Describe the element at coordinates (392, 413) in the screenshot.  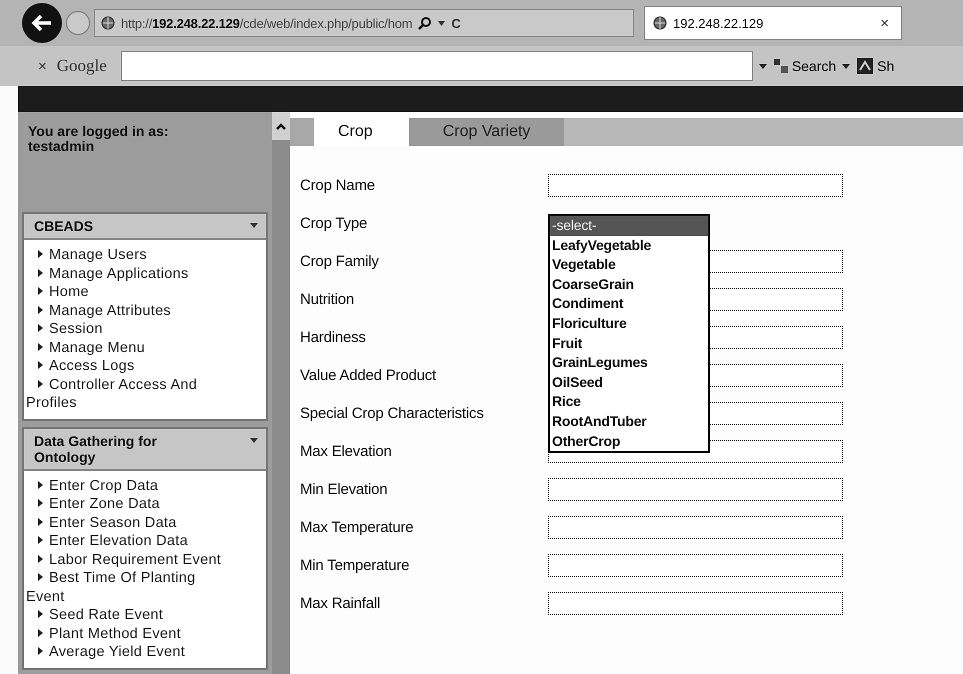
I see `field-label: Special Crop Characteristics` at that location.